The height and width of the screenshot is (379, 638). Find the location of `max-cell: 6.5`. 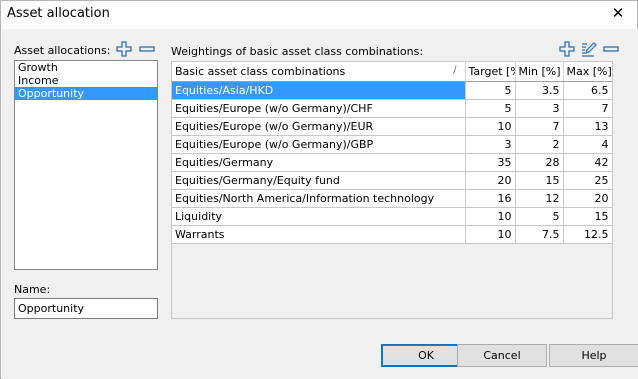

max-cell: 6.5 is located at coordinates (587, 90).